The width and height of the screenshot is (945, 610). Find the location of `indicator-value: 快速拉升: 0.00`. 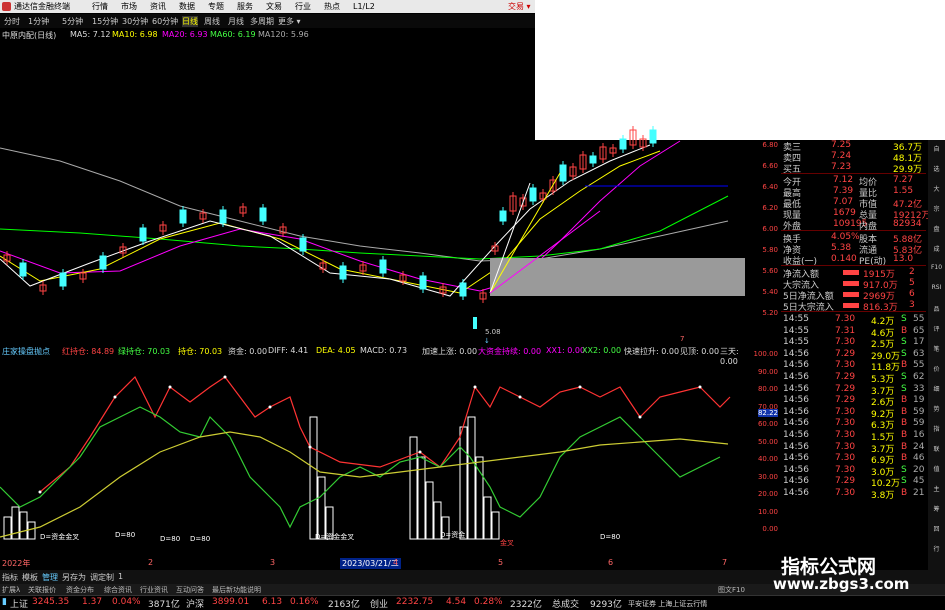

indicator-value: 快速拉升: 0.00 is located at coordinates (652, 351).